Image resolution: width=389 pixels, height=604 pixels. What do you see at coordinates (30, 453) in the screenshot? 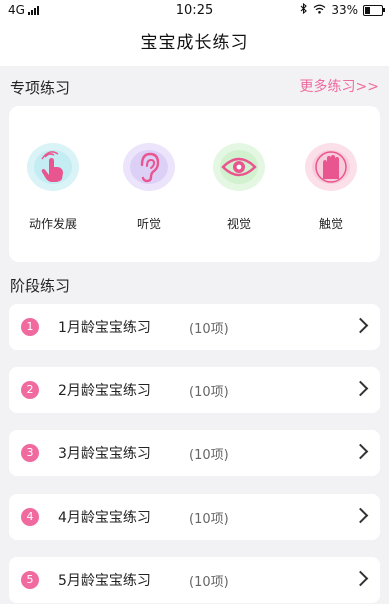
I see `stage-number-badge: 3` at bounding box center [30, 453].